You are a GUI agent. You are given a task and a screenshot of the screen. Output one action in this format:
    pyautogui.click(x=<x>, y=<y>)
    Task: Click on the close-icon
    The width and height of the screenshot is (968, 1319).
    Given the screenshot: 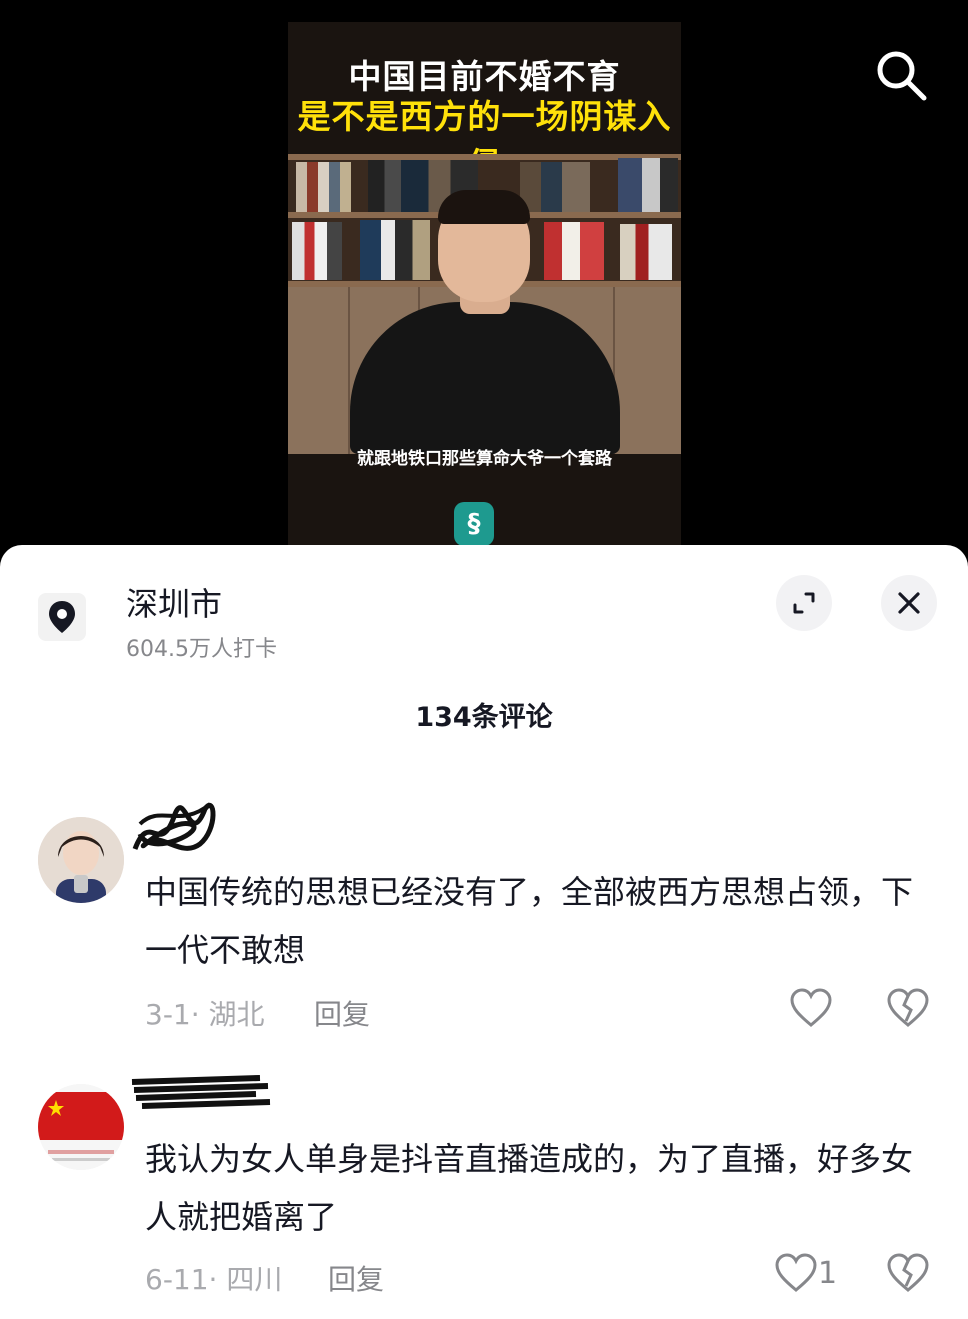 What is the action you would take?
    pyautogui.click(x=909, y=603)
    